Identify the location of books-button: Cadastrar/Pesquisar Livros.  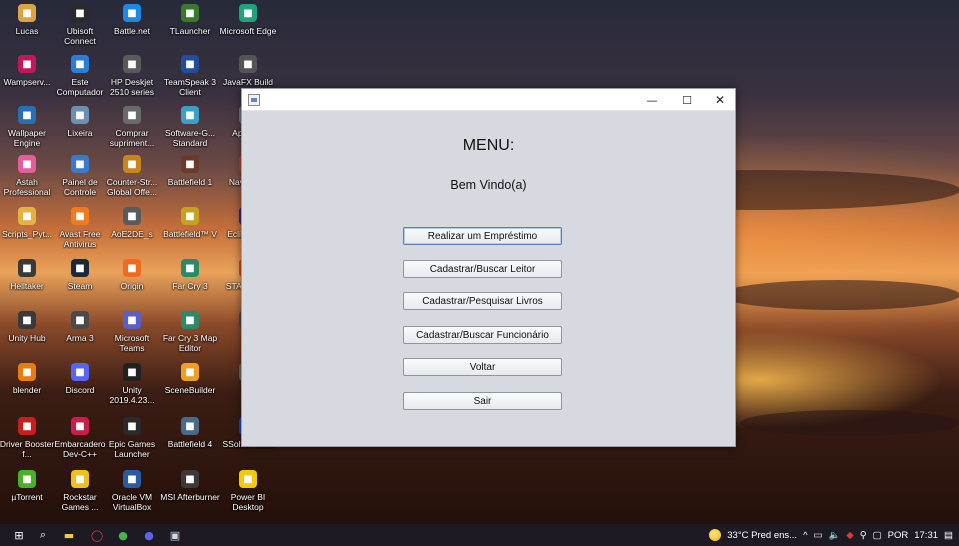
(482, 301).